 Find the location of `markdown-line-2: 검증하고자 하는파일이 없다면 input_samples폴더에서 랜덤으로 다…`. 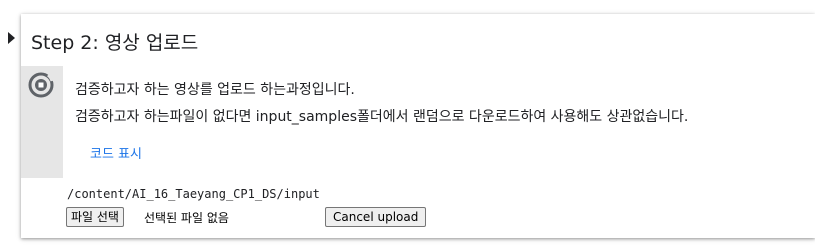

markdown-line-2: 검증하고자 하는파일이 없다면 input_samples폴더에서 랜덤으로 다… is located at coordinates (382, 117).